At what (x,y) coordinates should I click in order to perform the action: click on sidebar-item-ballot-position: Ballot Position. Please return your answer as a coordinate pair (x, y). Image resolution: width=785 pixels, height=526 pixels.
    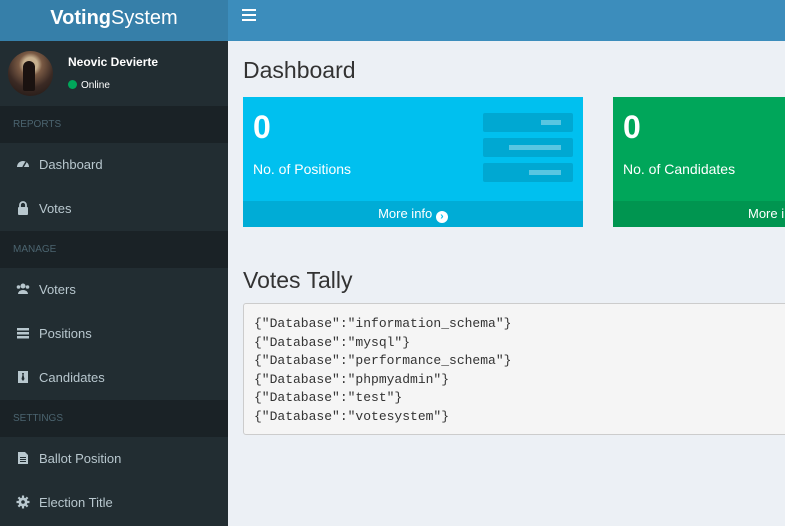
    Looking at the image, I should click on (114, 459).